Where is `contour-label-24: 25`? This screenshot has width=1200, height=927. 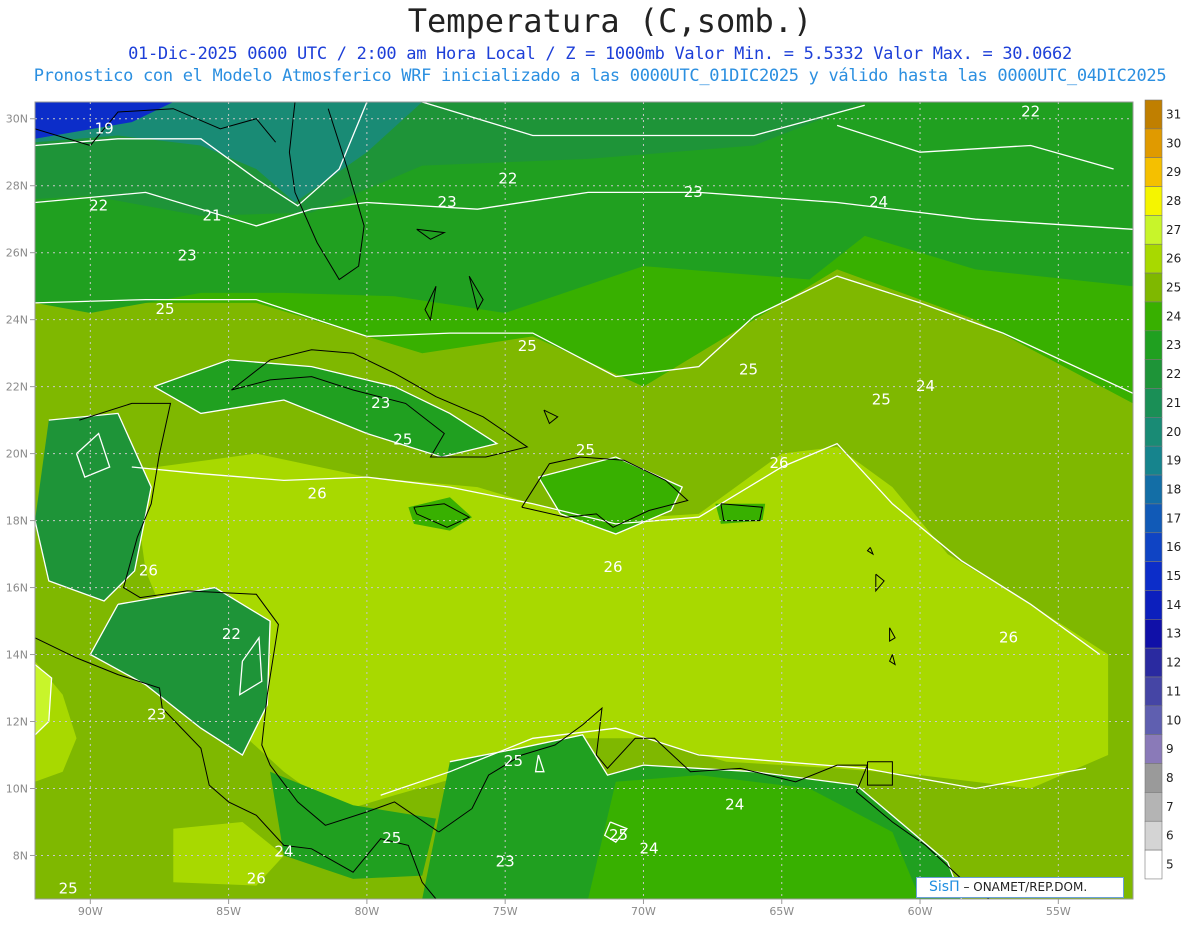
contour-label-24: 25 is located at coordinates (513, 761).